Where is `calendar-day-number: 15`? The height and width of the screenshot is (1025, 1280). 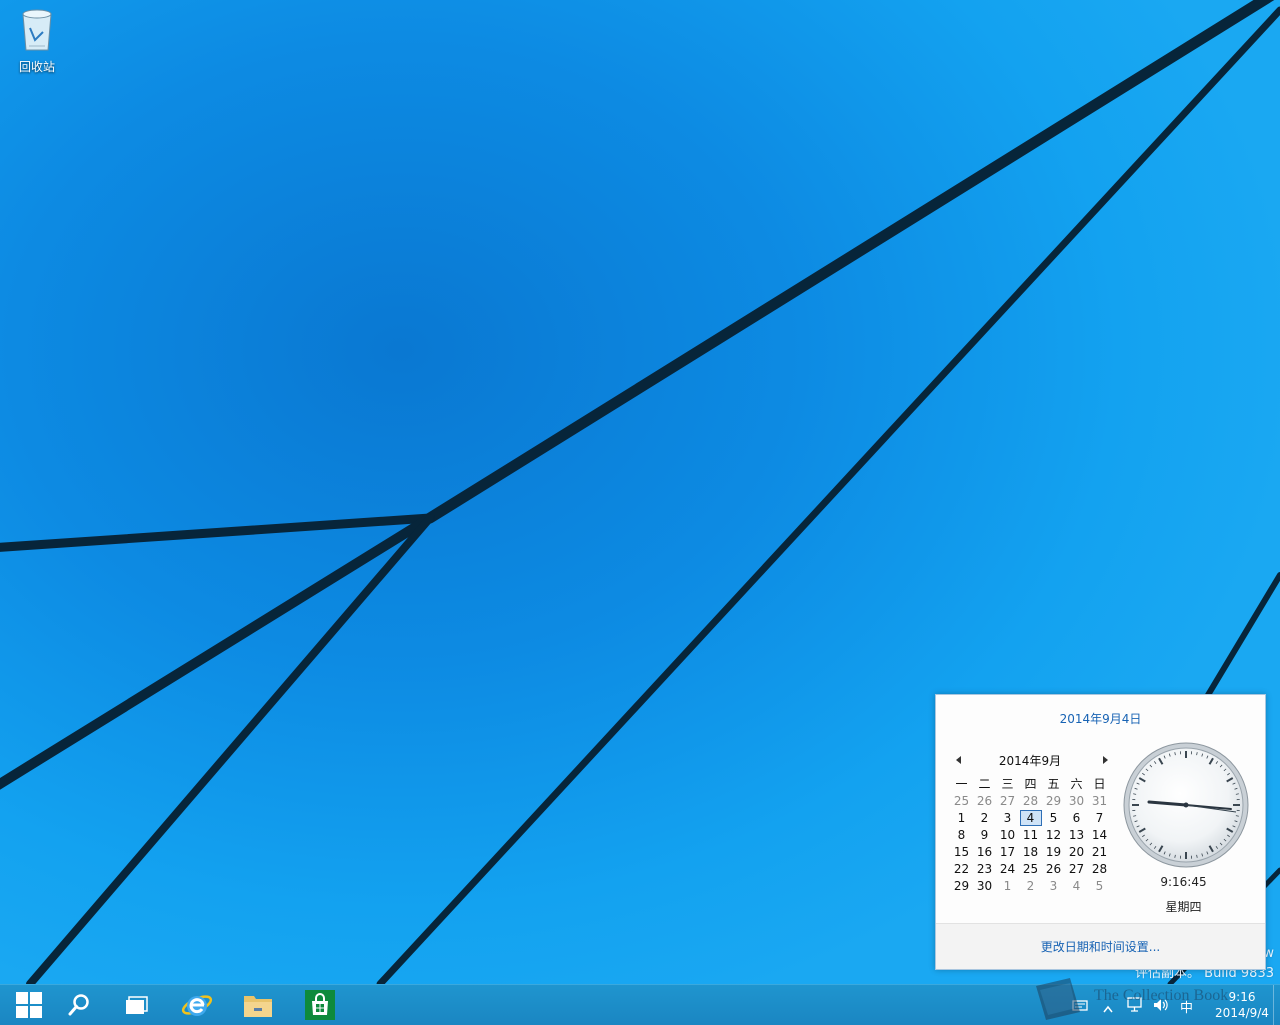
calendar-day-number: 15 is located at coordinates (961, 852).